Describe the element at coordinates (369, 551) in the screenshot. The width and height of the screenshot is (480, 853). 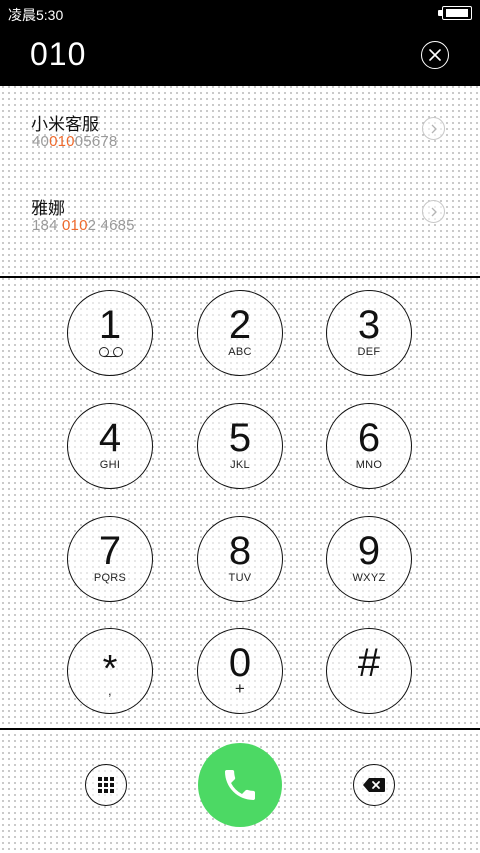
I see `key-digit: 9` at that location.